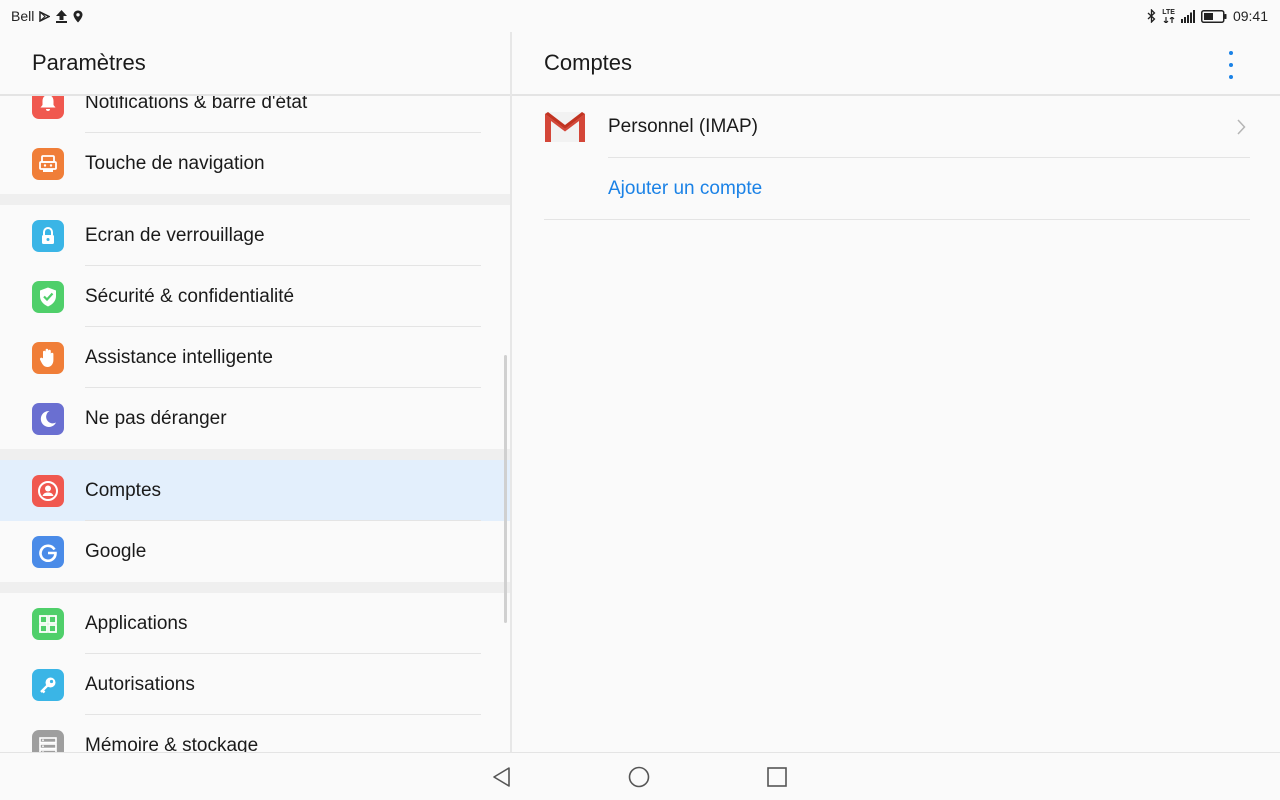 The width and height of the screenshot is (1280, 800). I want to click on home-icon, so click(639, 777).